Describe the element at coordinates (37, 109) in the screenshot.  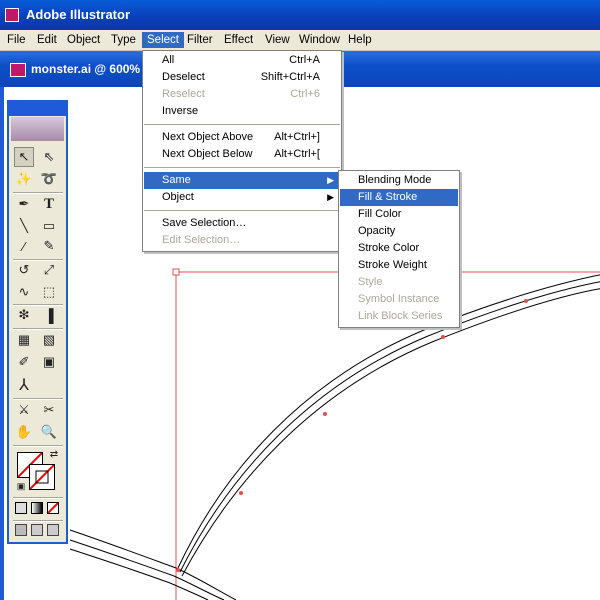
I see `tools-panel-header` at that location.